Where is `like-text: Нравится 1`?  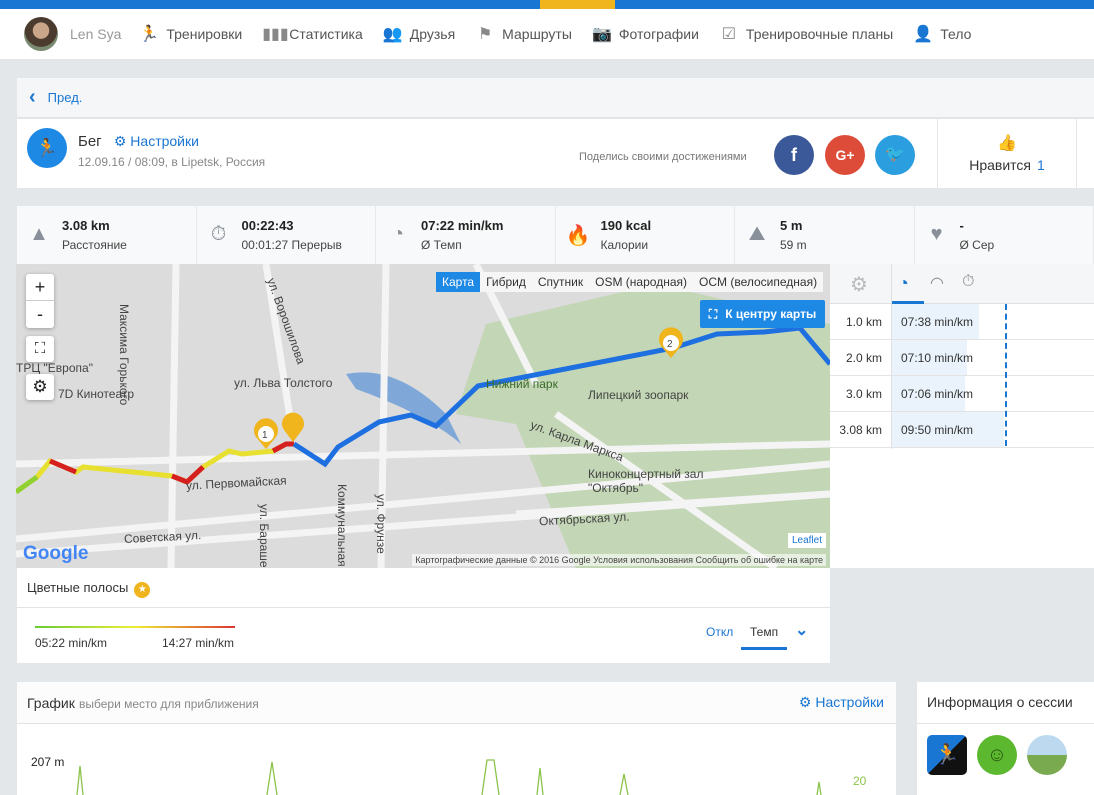
like-text: Нравится 1 is located at coordinates (1007, 165).